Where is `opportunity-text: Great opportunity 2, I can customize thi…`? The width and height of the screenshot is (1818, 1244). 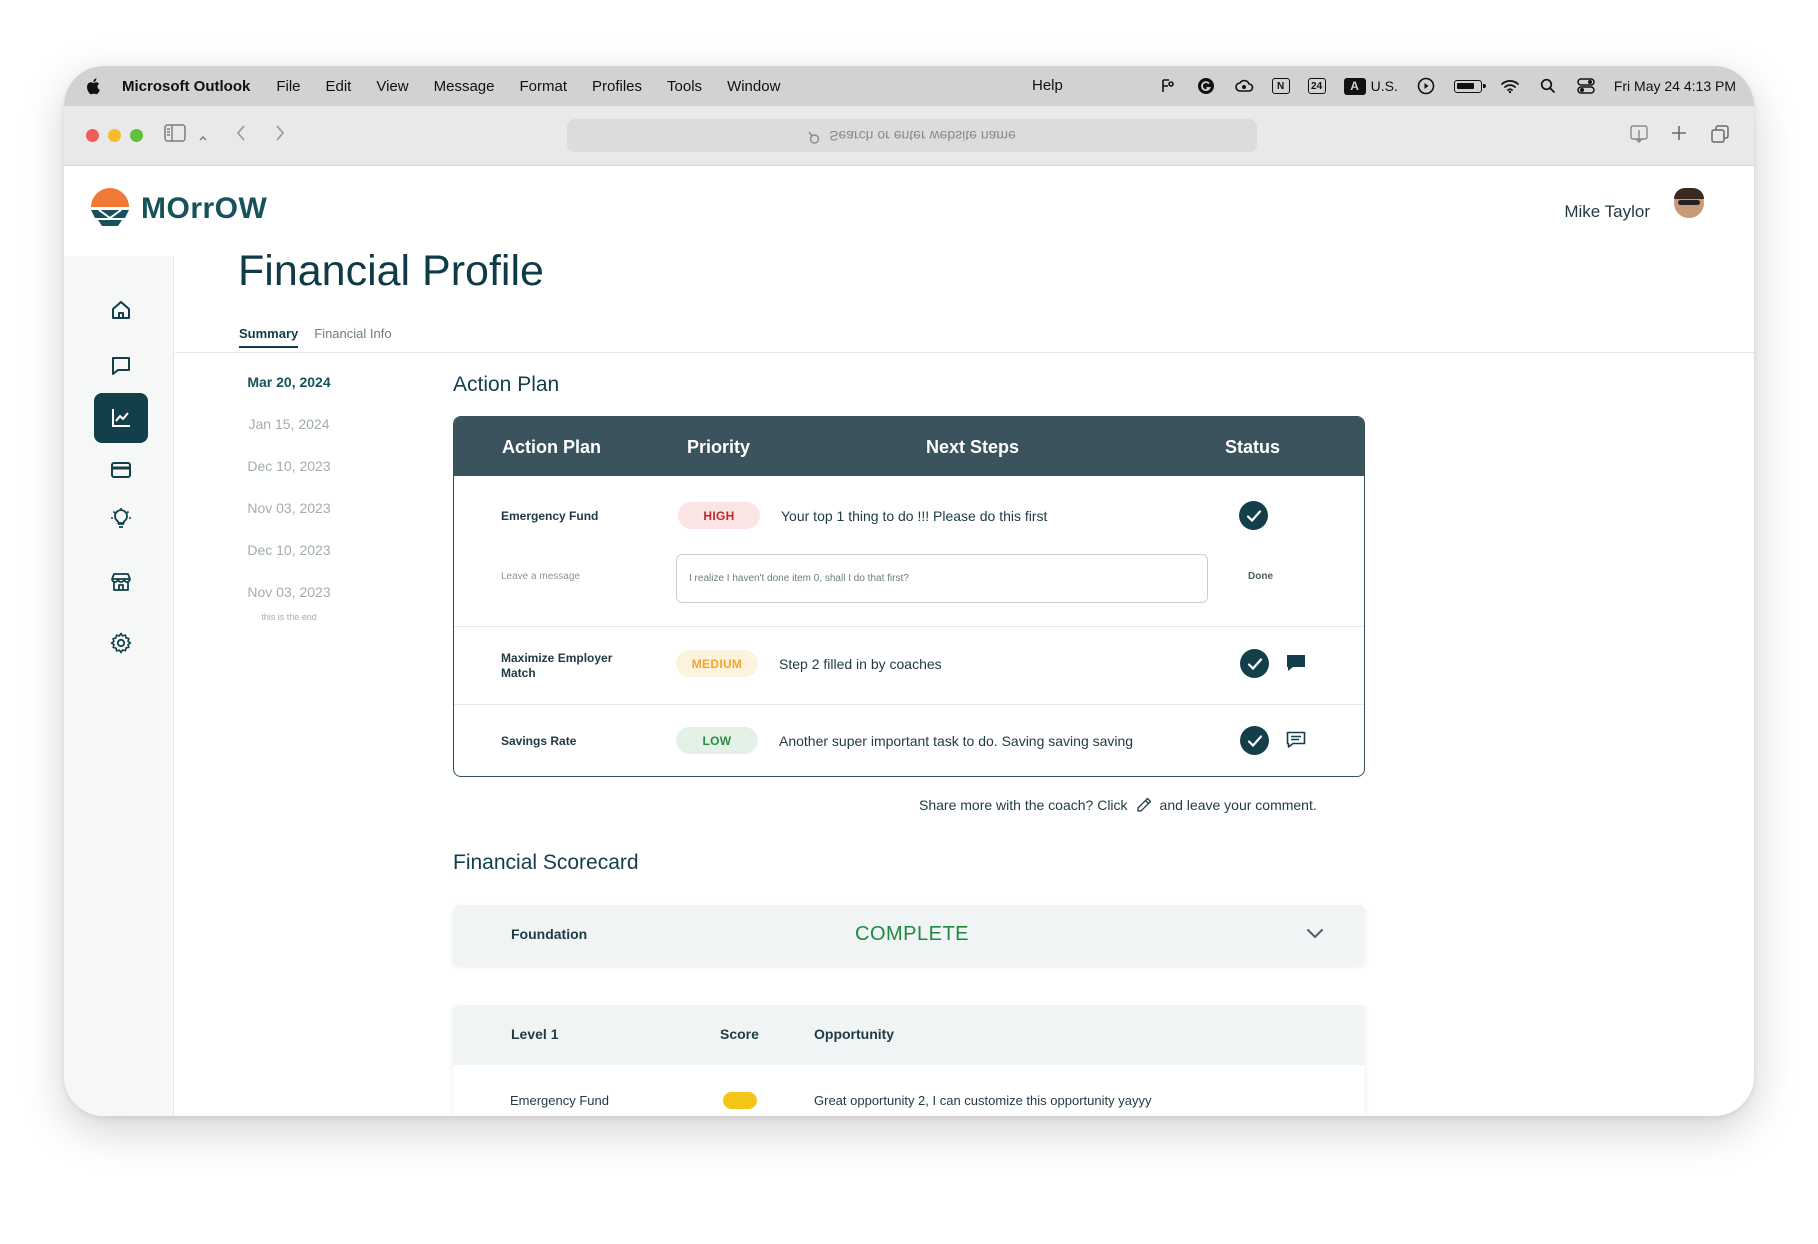 opportunity-text: Great opportunity 2, I can customize thi… is located at coordinates (983, 1100).